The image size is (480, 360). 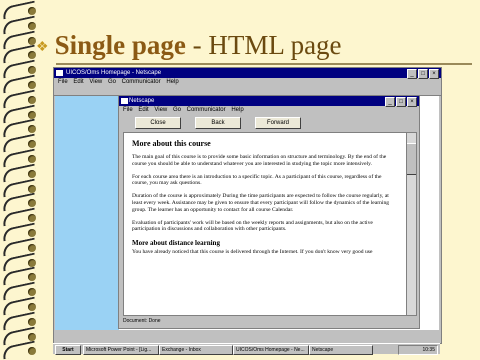 What do you see at coordinates (206, 110) in the screenshot?
I see `netscape-menu-communicator: Communicator` at bounding box center [206, 110].